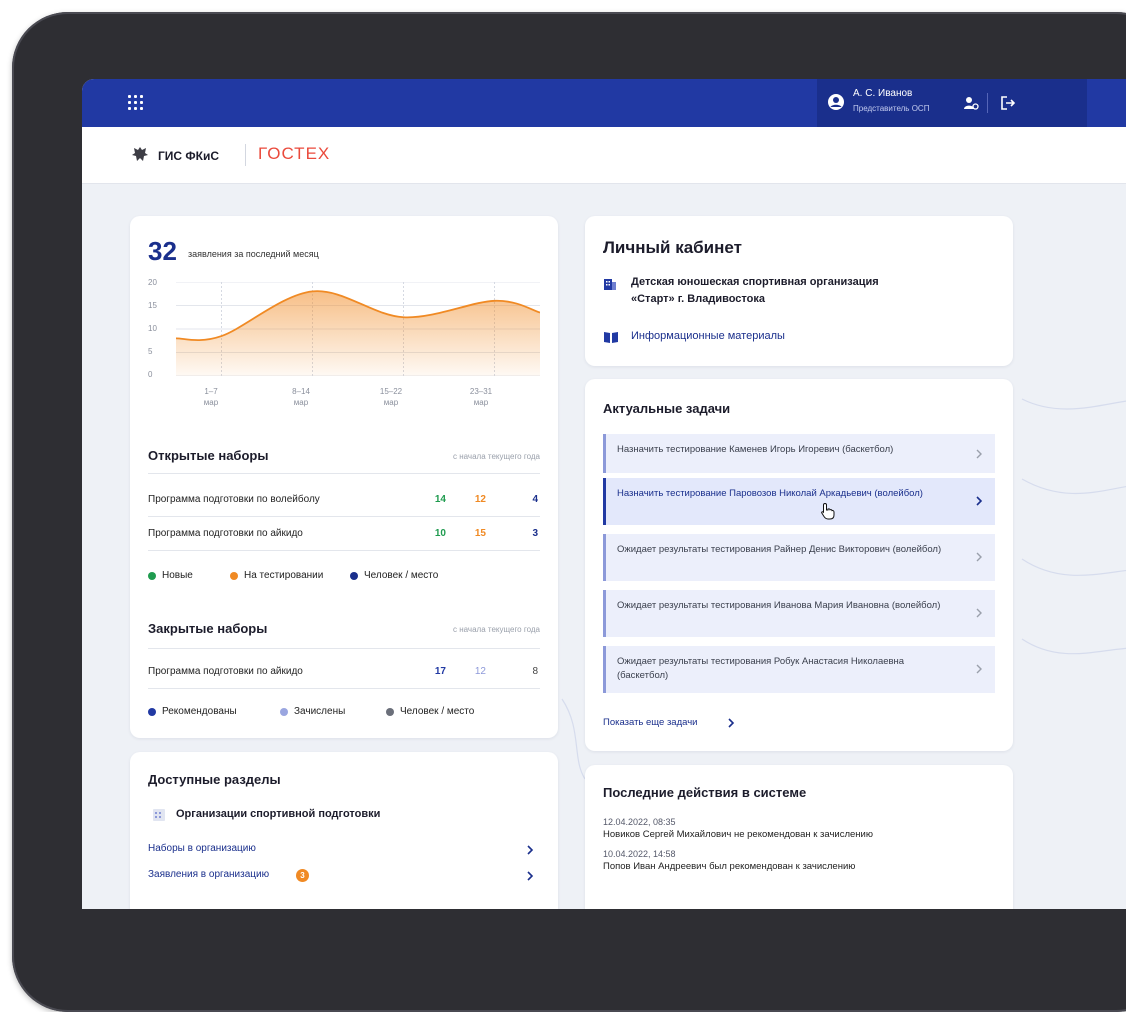 The height and width of the screenshot is (1012, 1126). Describe the element at coordinates (535, 533) in the screenshot. I see `open-row-per-place: 3` at that location.